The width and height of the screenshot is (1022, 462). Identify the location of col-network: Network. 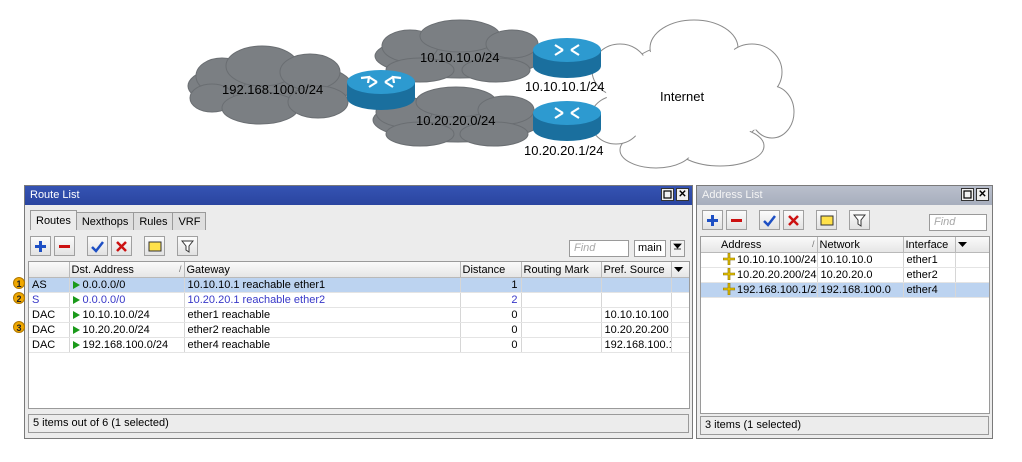
(860, 245).